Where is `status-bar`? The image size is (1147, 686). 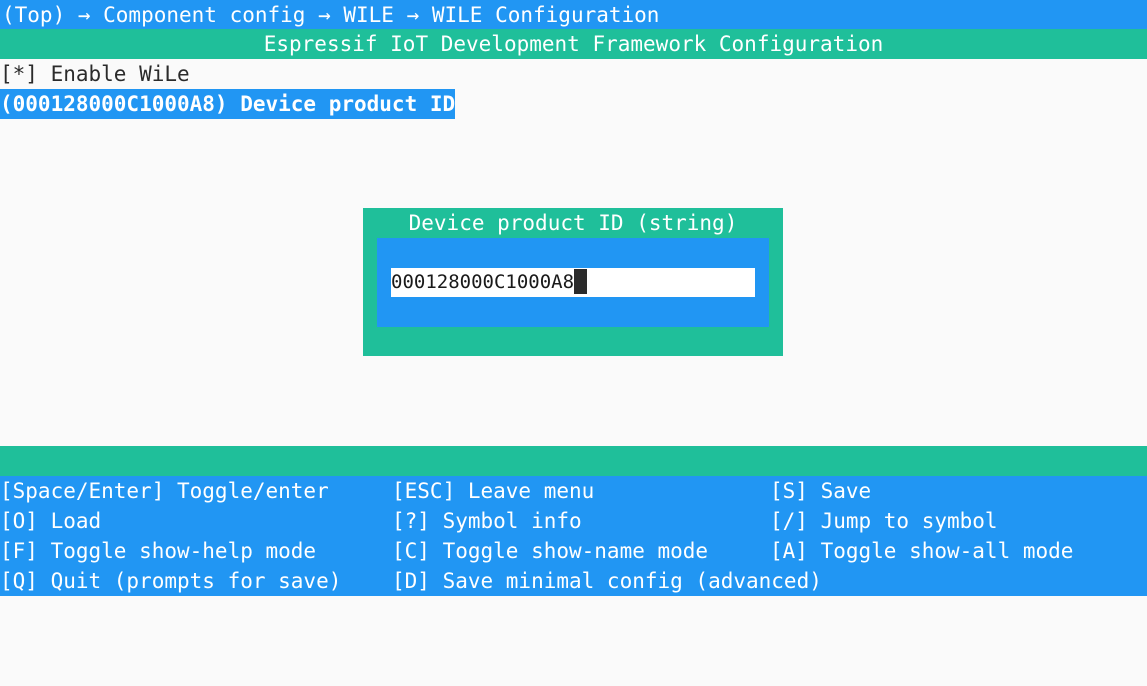
status-bar is located at coordinates (573, 461).